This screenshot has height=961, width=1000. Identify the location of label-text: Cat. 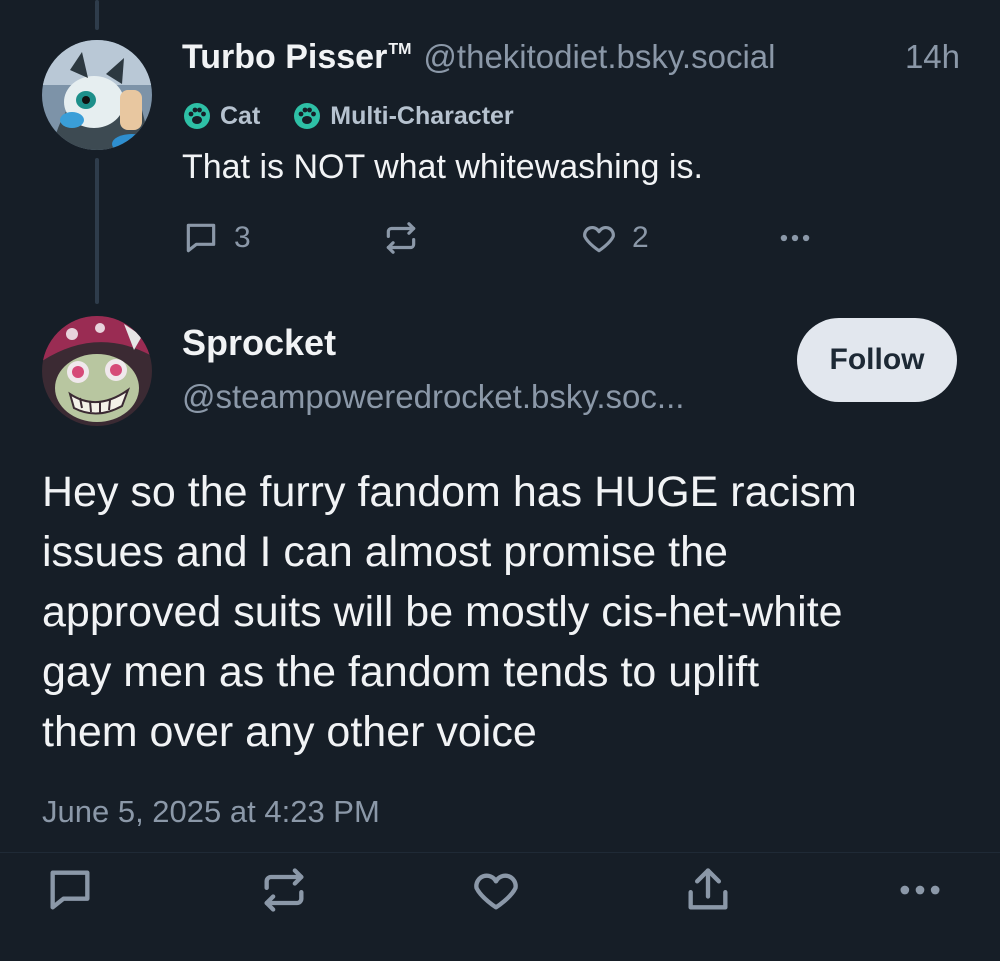
(240, 115).